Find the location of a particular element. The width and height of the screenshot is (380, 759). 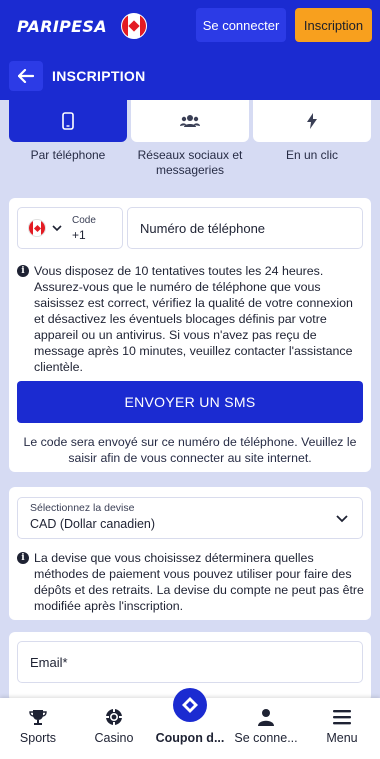

tab-one-click is located at coordinates (312, 121).